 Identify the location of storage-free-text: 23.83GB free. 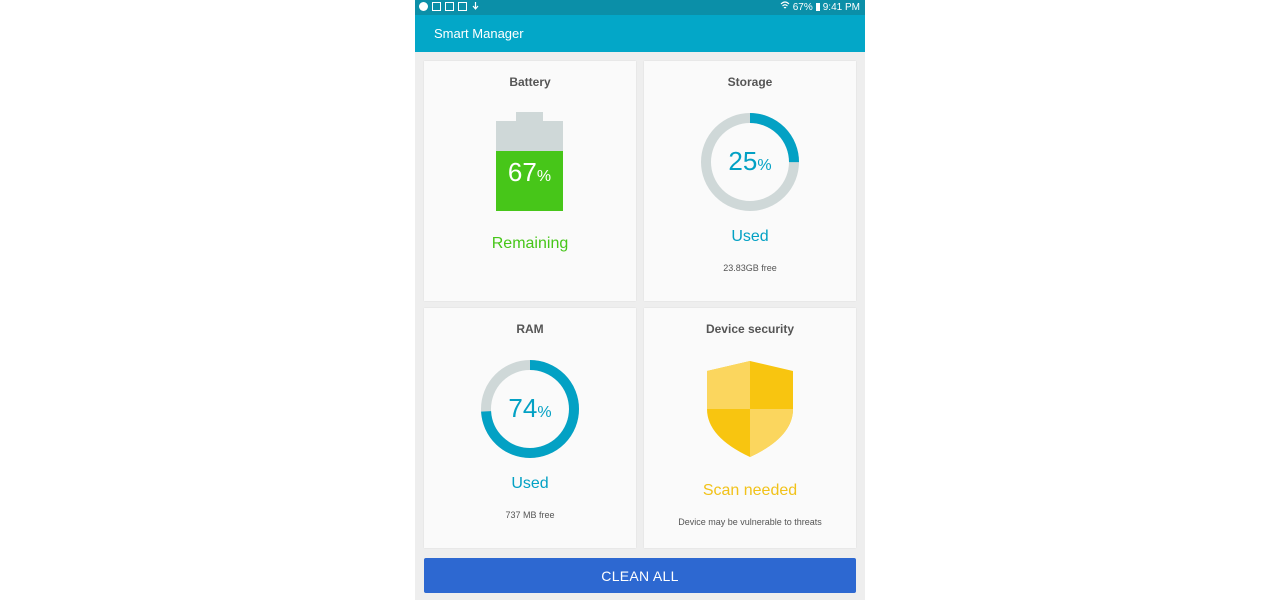
(750, 268).